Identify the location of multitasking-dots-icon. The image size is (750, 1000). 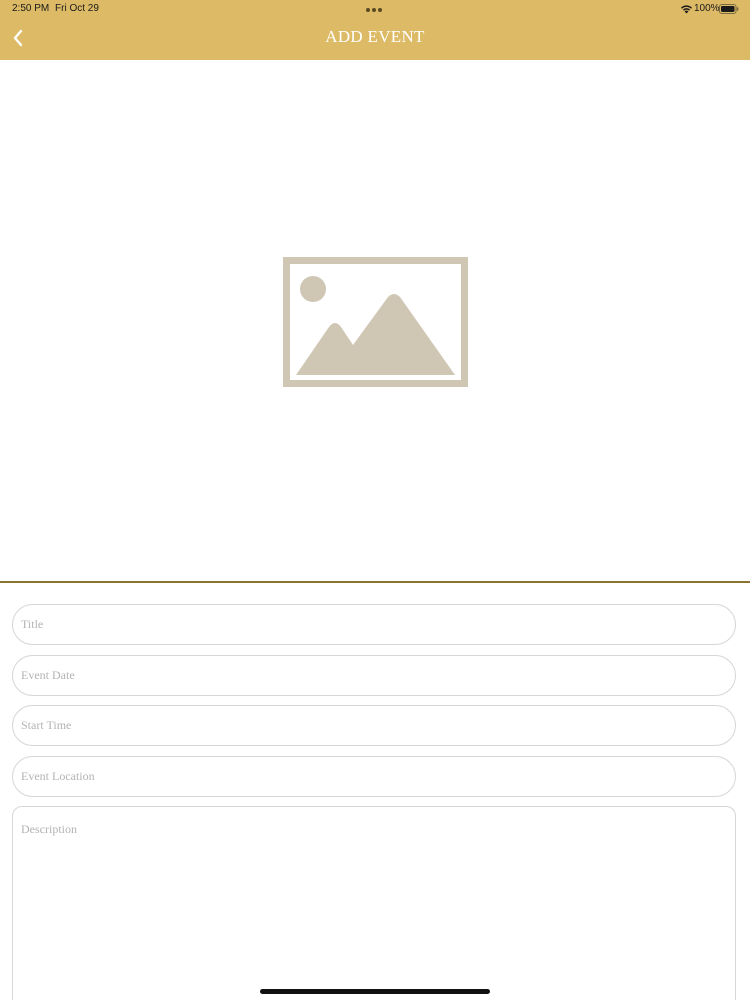
(374, 10).